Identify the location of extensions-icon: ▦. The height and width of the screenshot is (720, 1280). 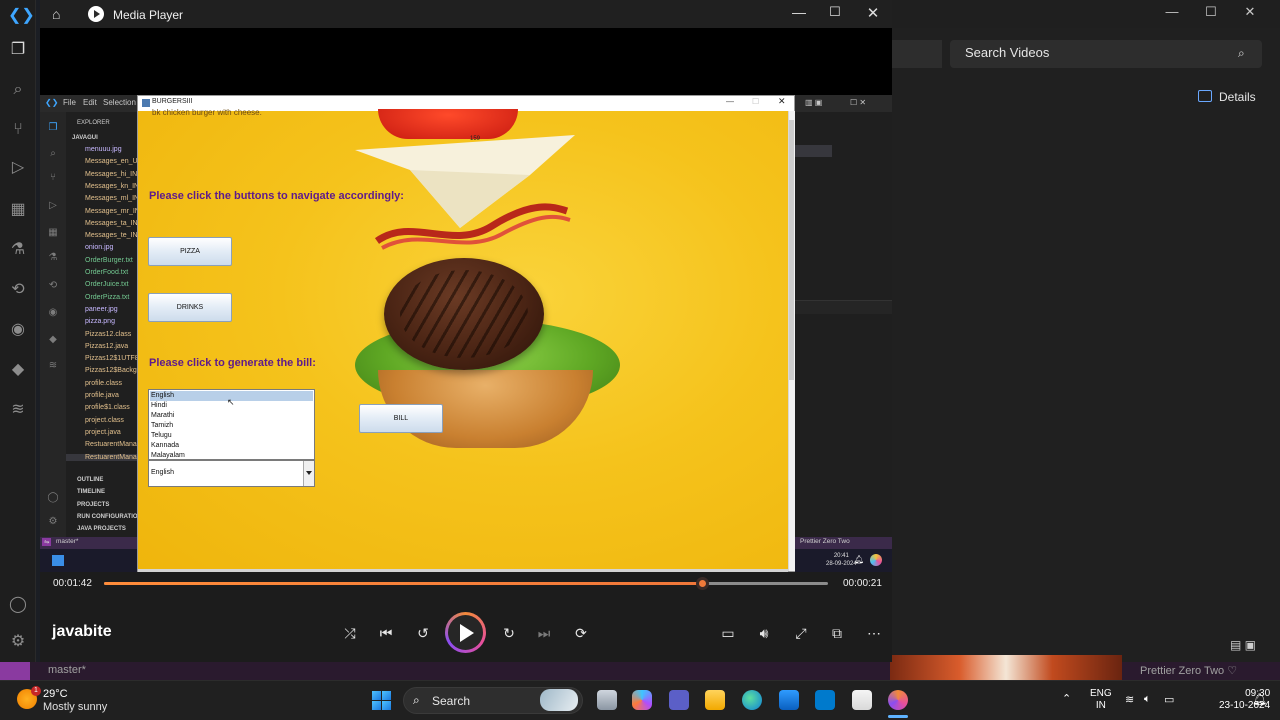
(18, 210).